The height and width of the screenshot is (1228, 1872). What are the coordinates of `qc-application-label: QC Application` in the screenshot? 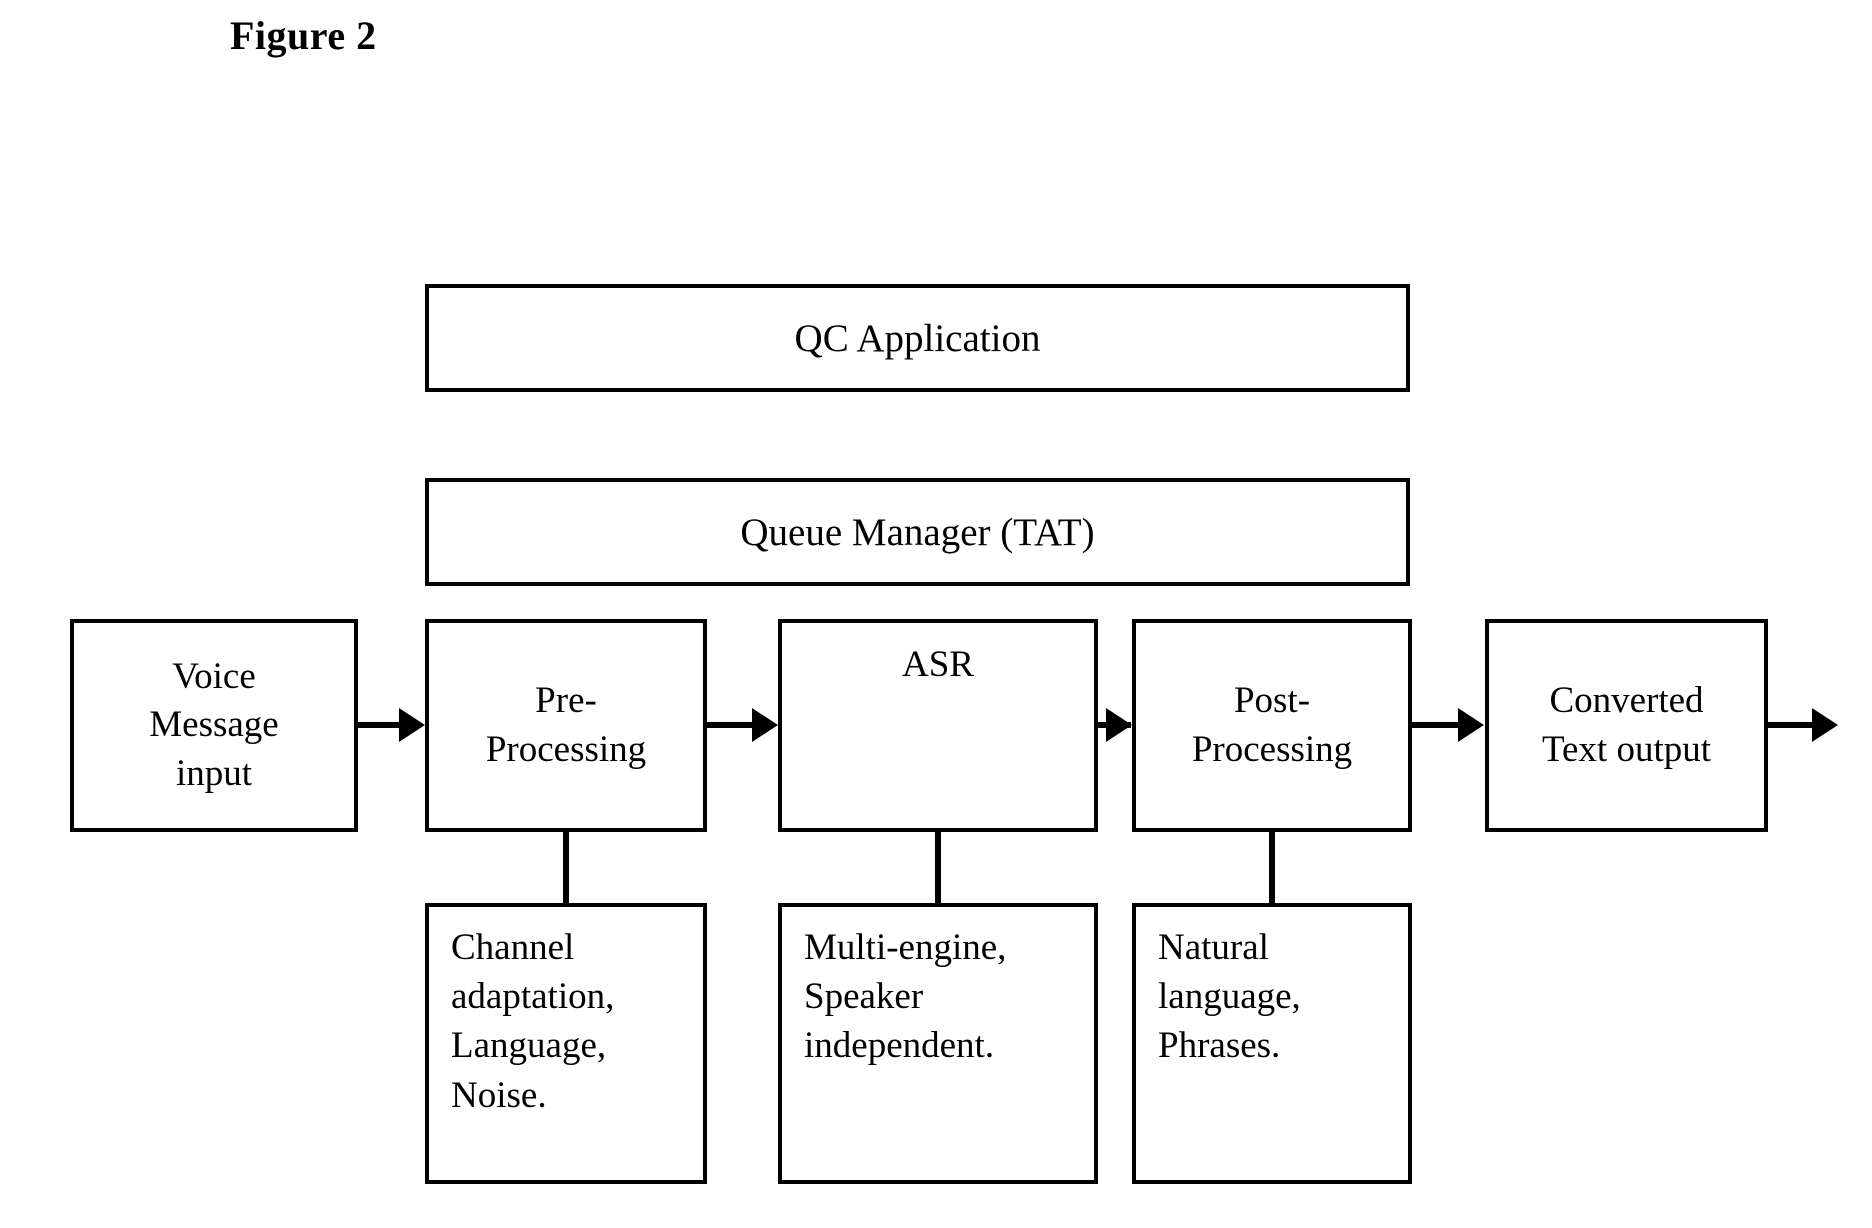 It's located at (917, 338).